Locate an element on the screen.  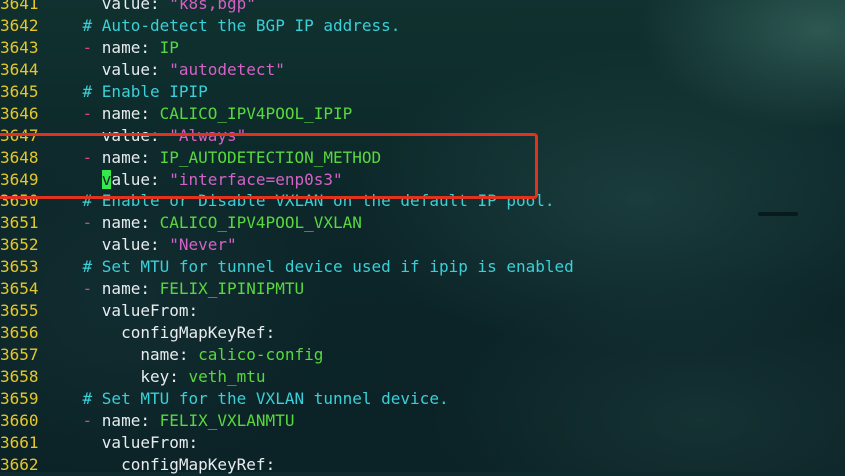
line-number: 3642 is located at coordinates (19, 25).